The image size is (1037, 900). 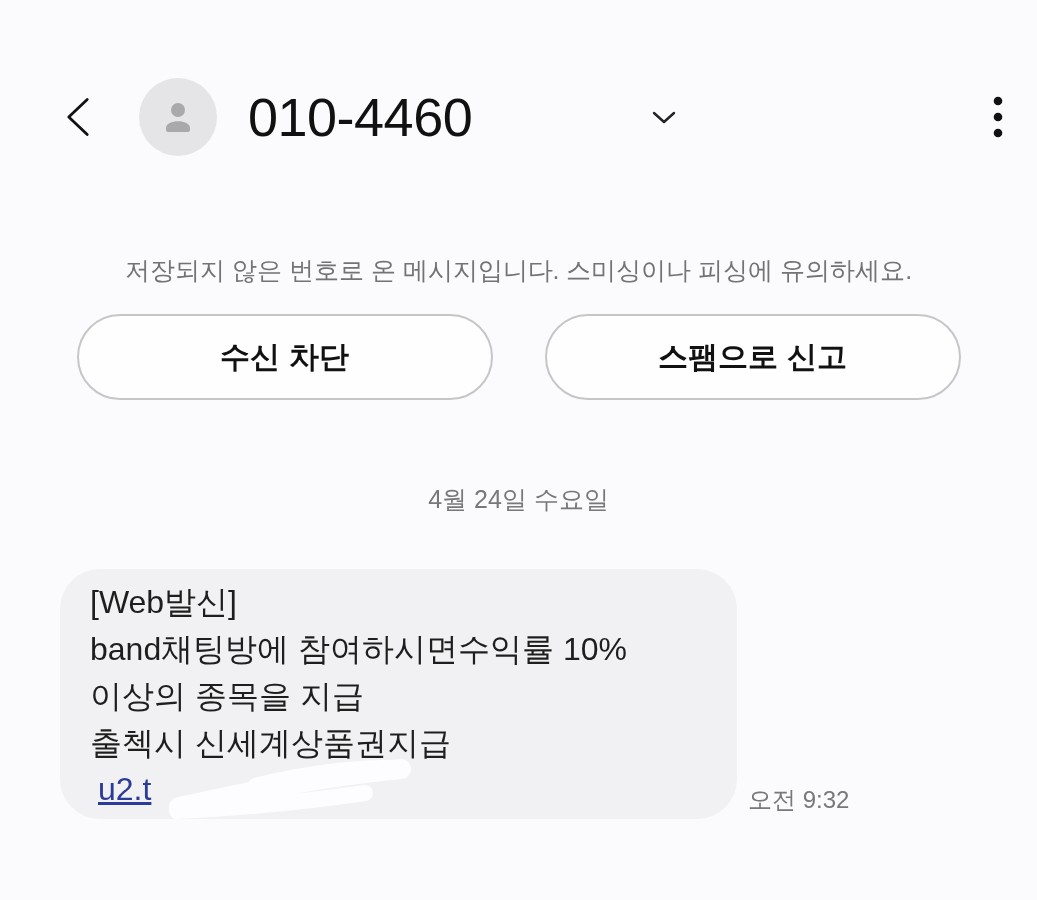 I want to click on contact-number: 010-4460, so click(x=360, y=117).